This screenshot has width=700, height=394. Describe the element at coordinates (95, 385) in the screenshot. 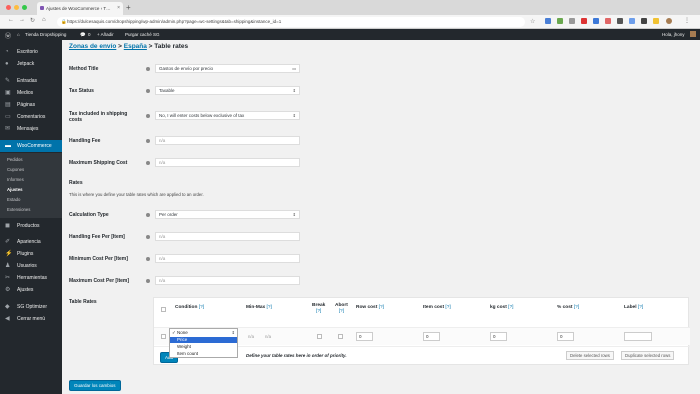

I see `save-changes-button: Guardar los cambios` at that location.